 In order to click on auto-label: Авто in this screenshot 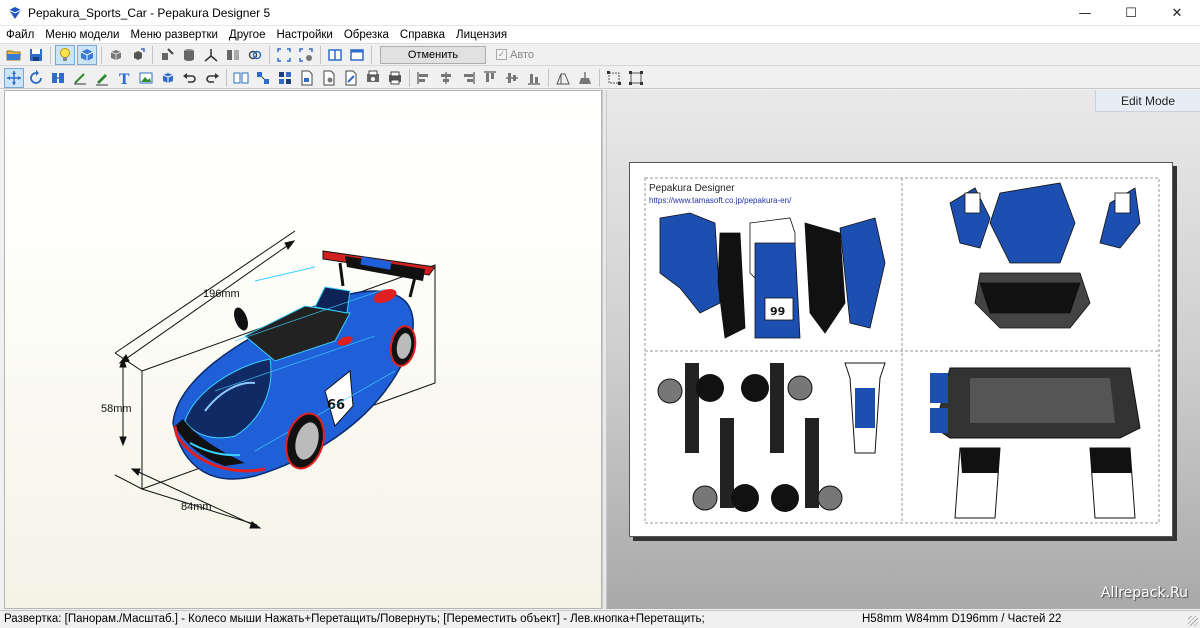, I will do `click(522, 54)`.